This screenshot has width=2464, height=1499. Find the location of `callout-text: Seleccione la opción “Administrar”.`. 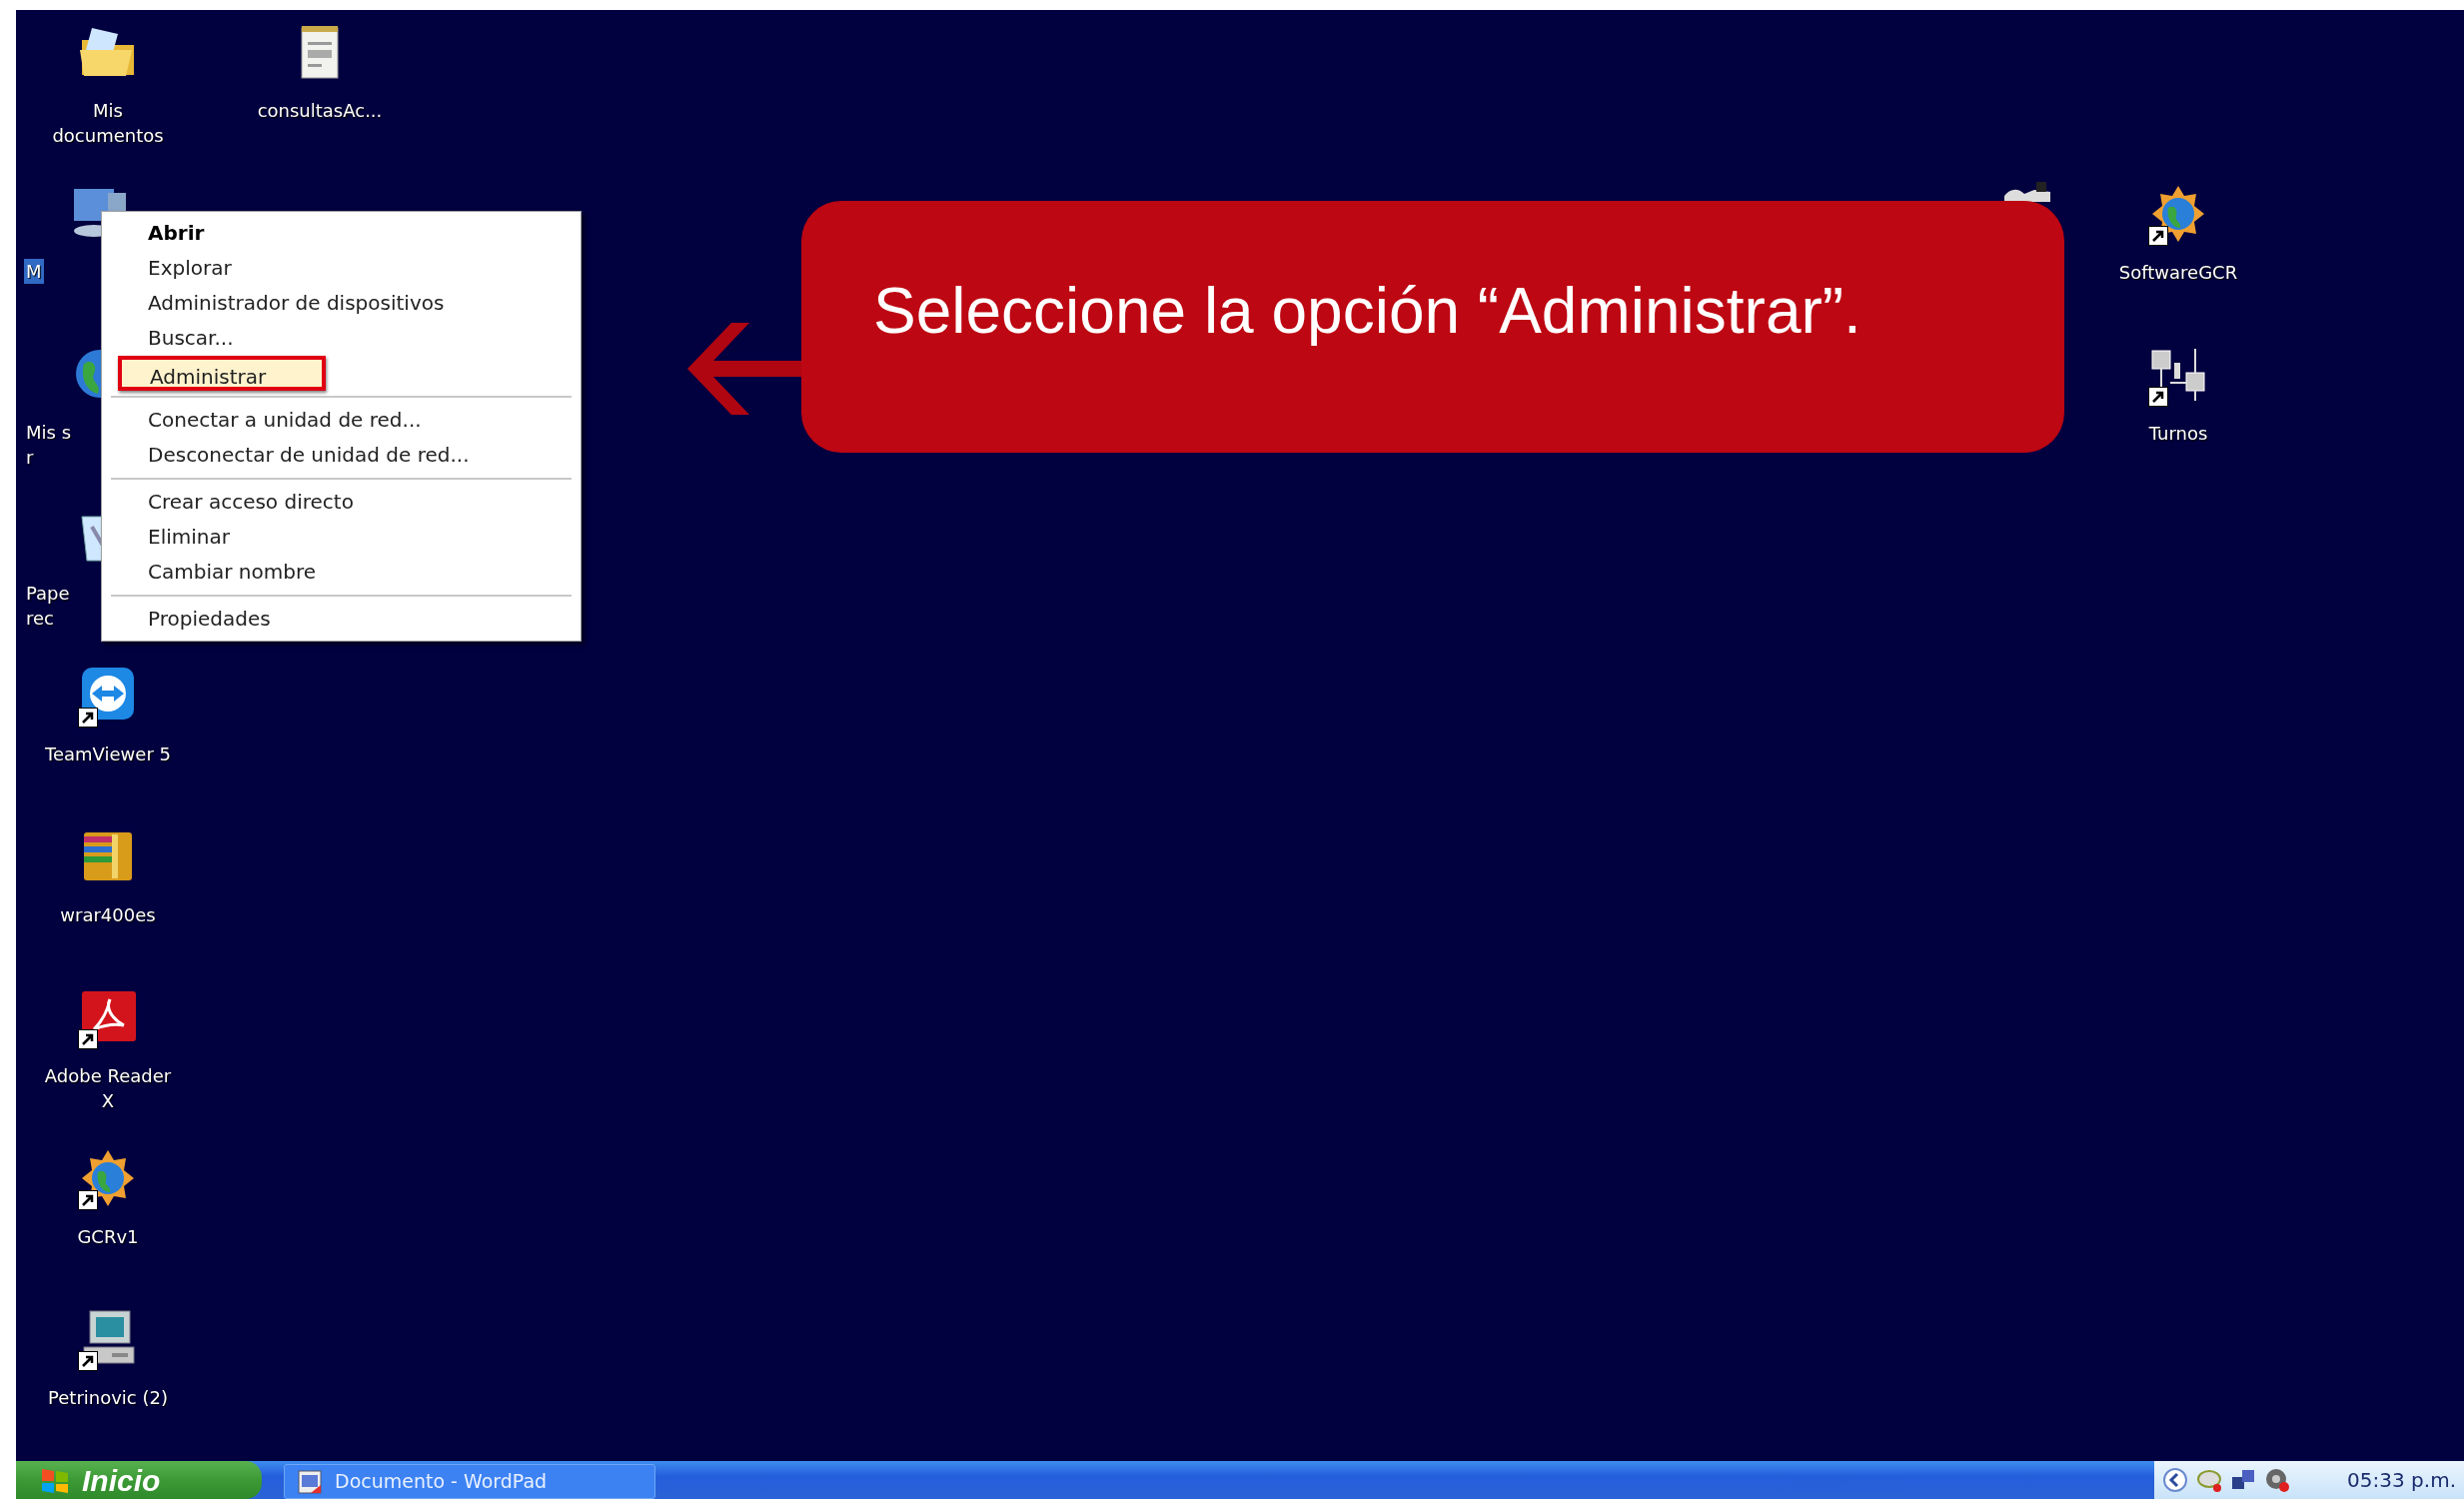

callout-text: Seleccione la opción “Administrar”. is located at coordinates (1367, 311).